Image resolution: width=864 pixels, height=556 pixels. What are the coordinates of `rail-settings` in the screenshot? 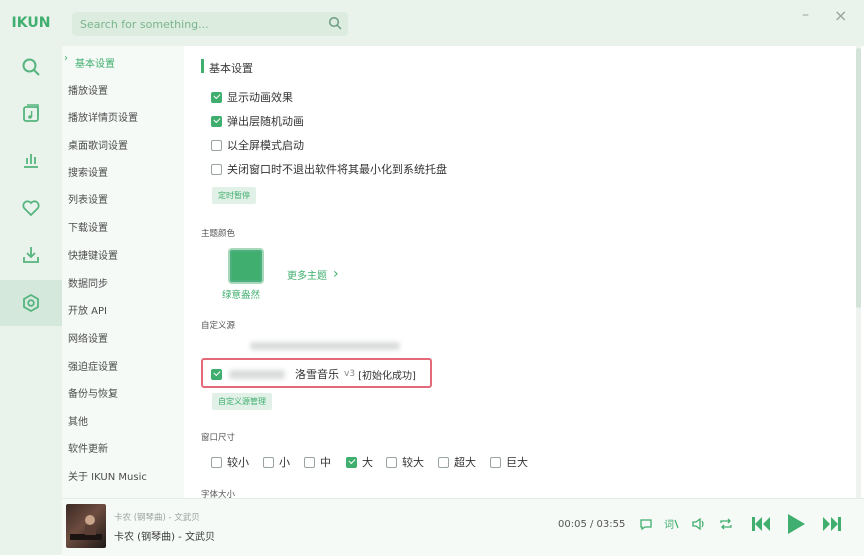 It's located at (31, 303).